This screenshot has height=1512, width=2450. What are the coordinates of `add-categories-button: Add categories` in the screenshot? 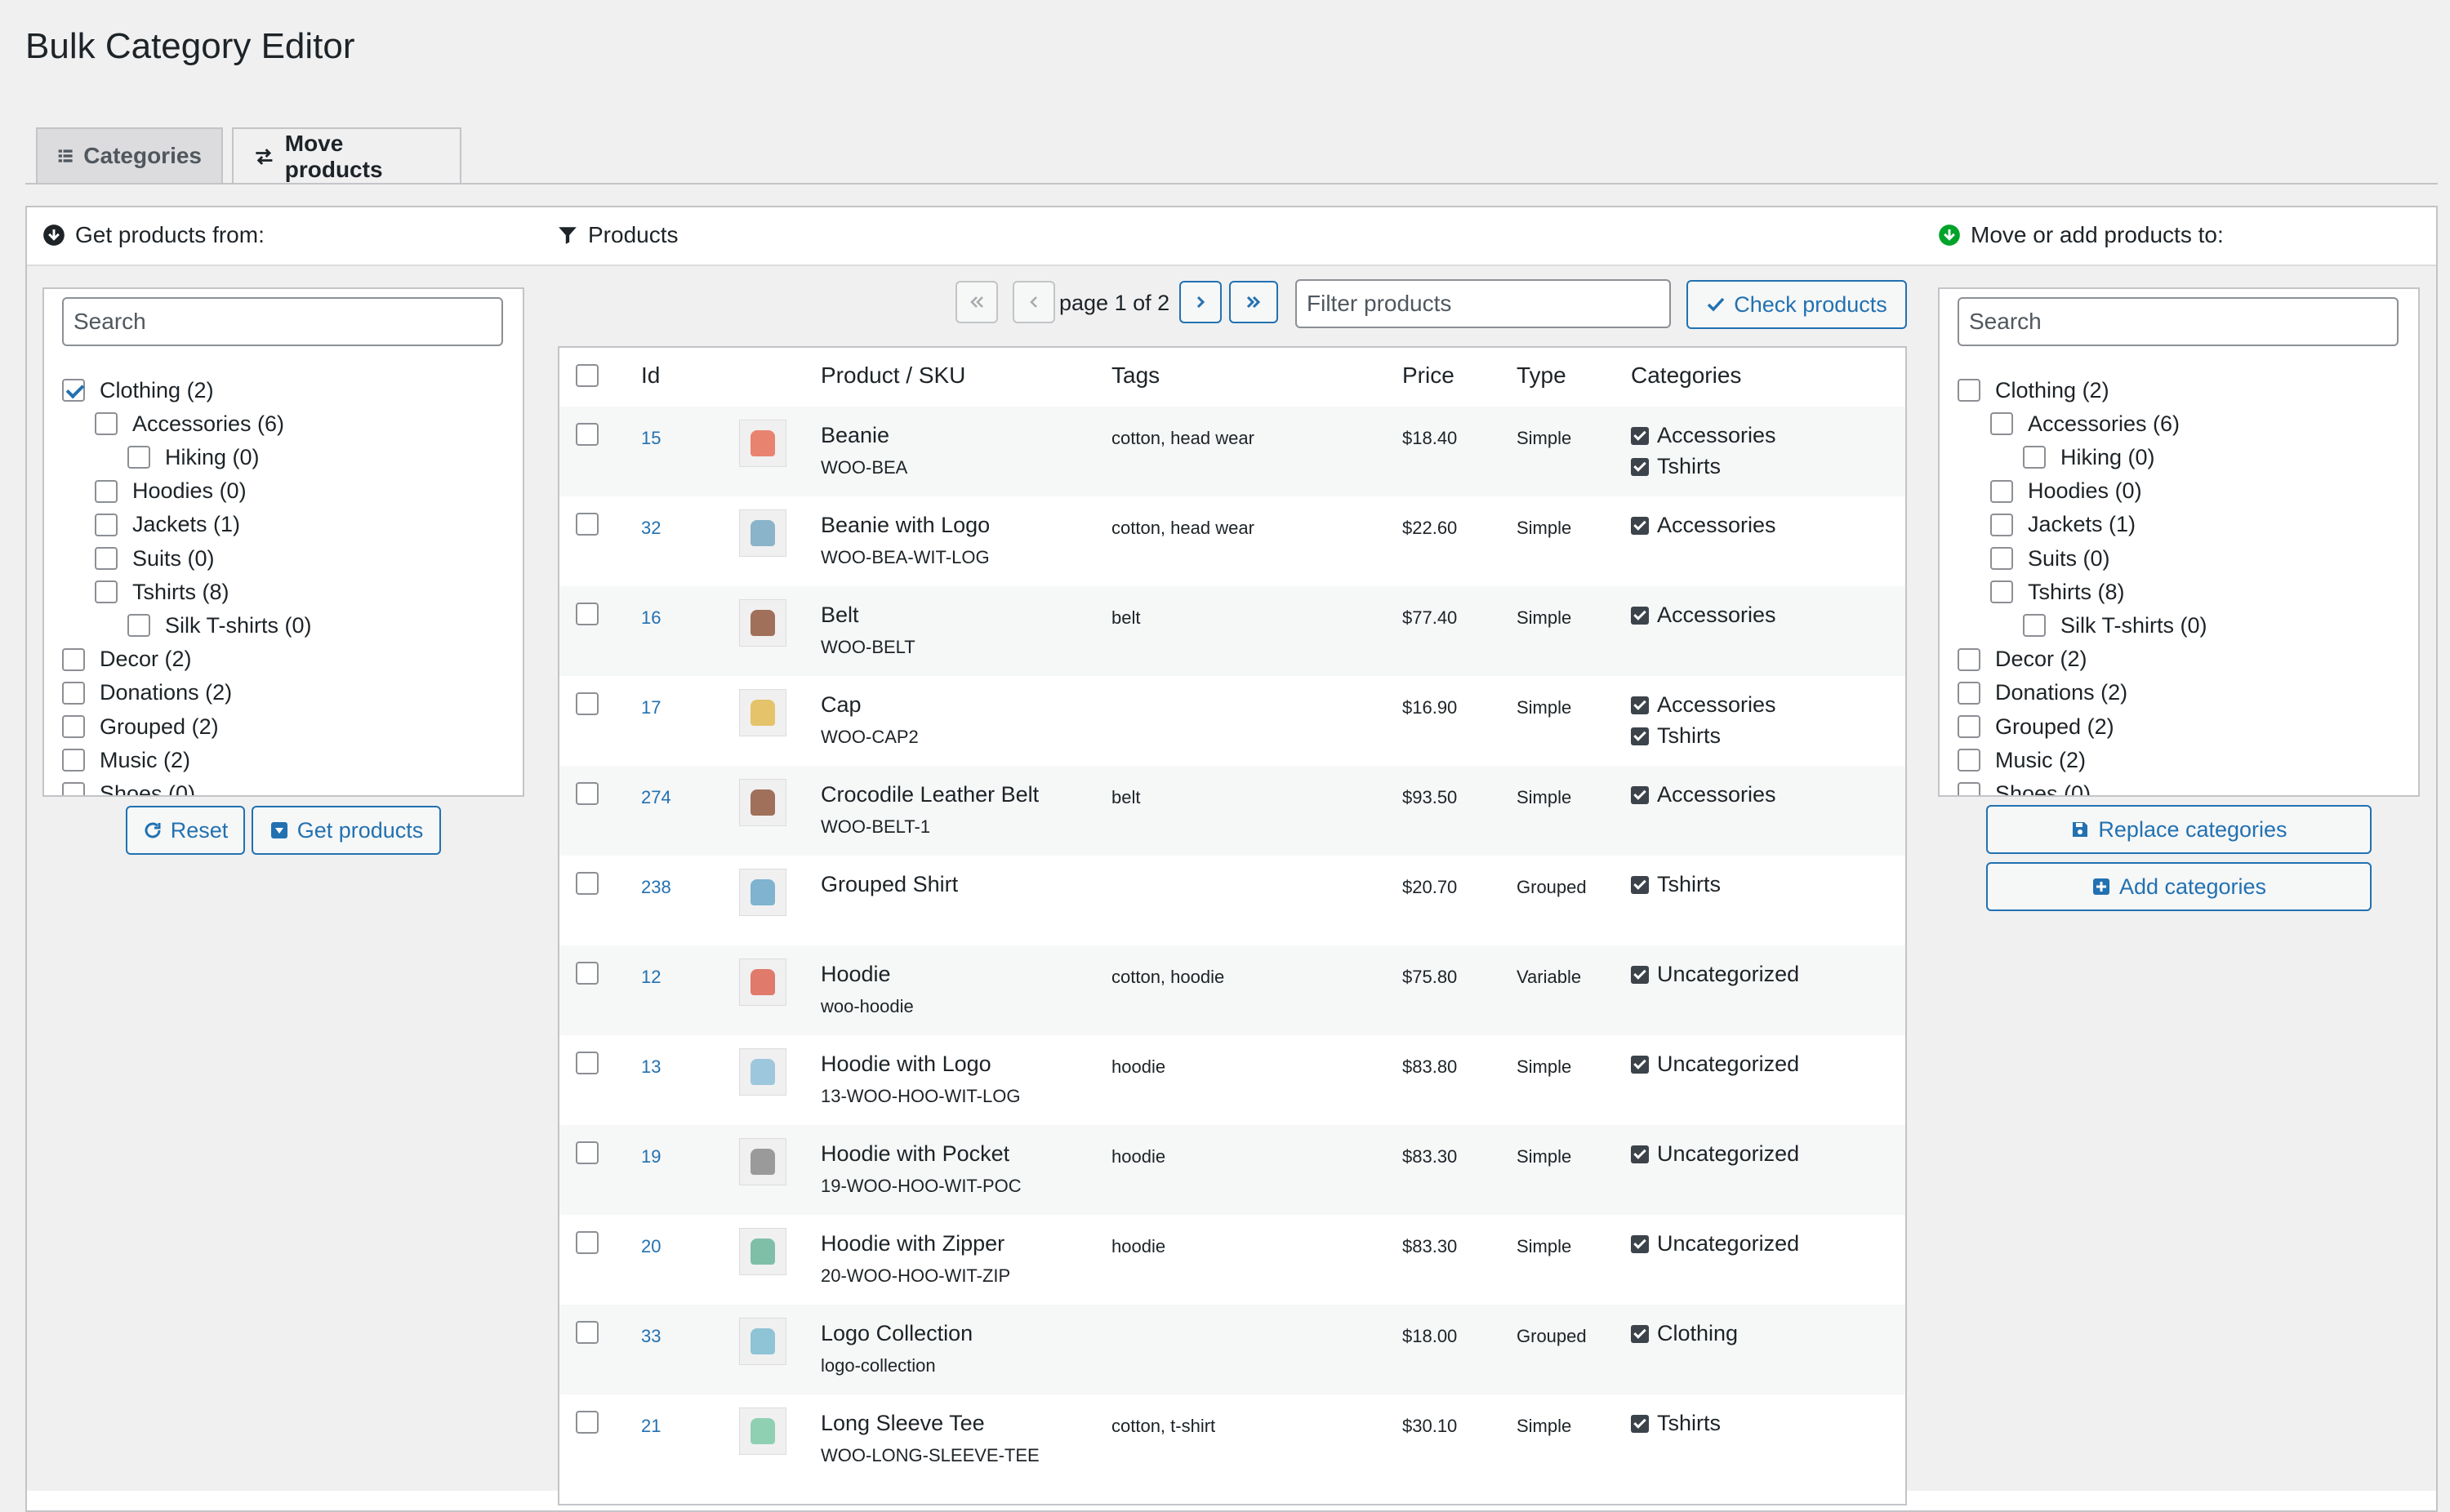 It's located at (2179, 886).